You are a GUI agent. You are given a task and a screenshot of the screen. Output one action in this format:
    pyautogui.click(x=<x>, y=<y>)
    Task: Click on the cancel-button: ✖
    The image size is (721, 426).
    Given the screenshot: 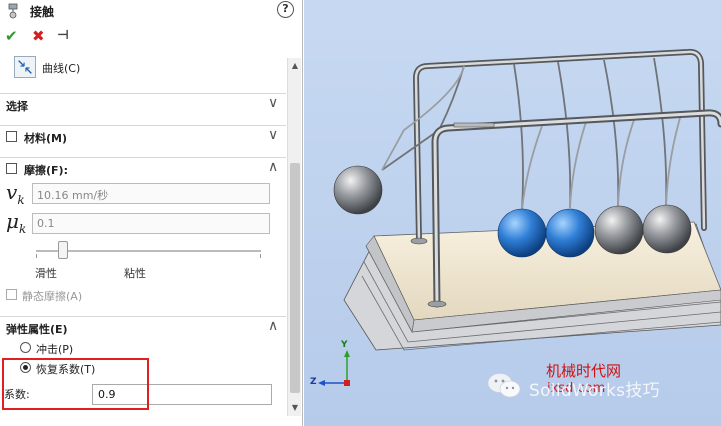 What is the action you would take?
    pyautogui.click(x=38, y=36)
    